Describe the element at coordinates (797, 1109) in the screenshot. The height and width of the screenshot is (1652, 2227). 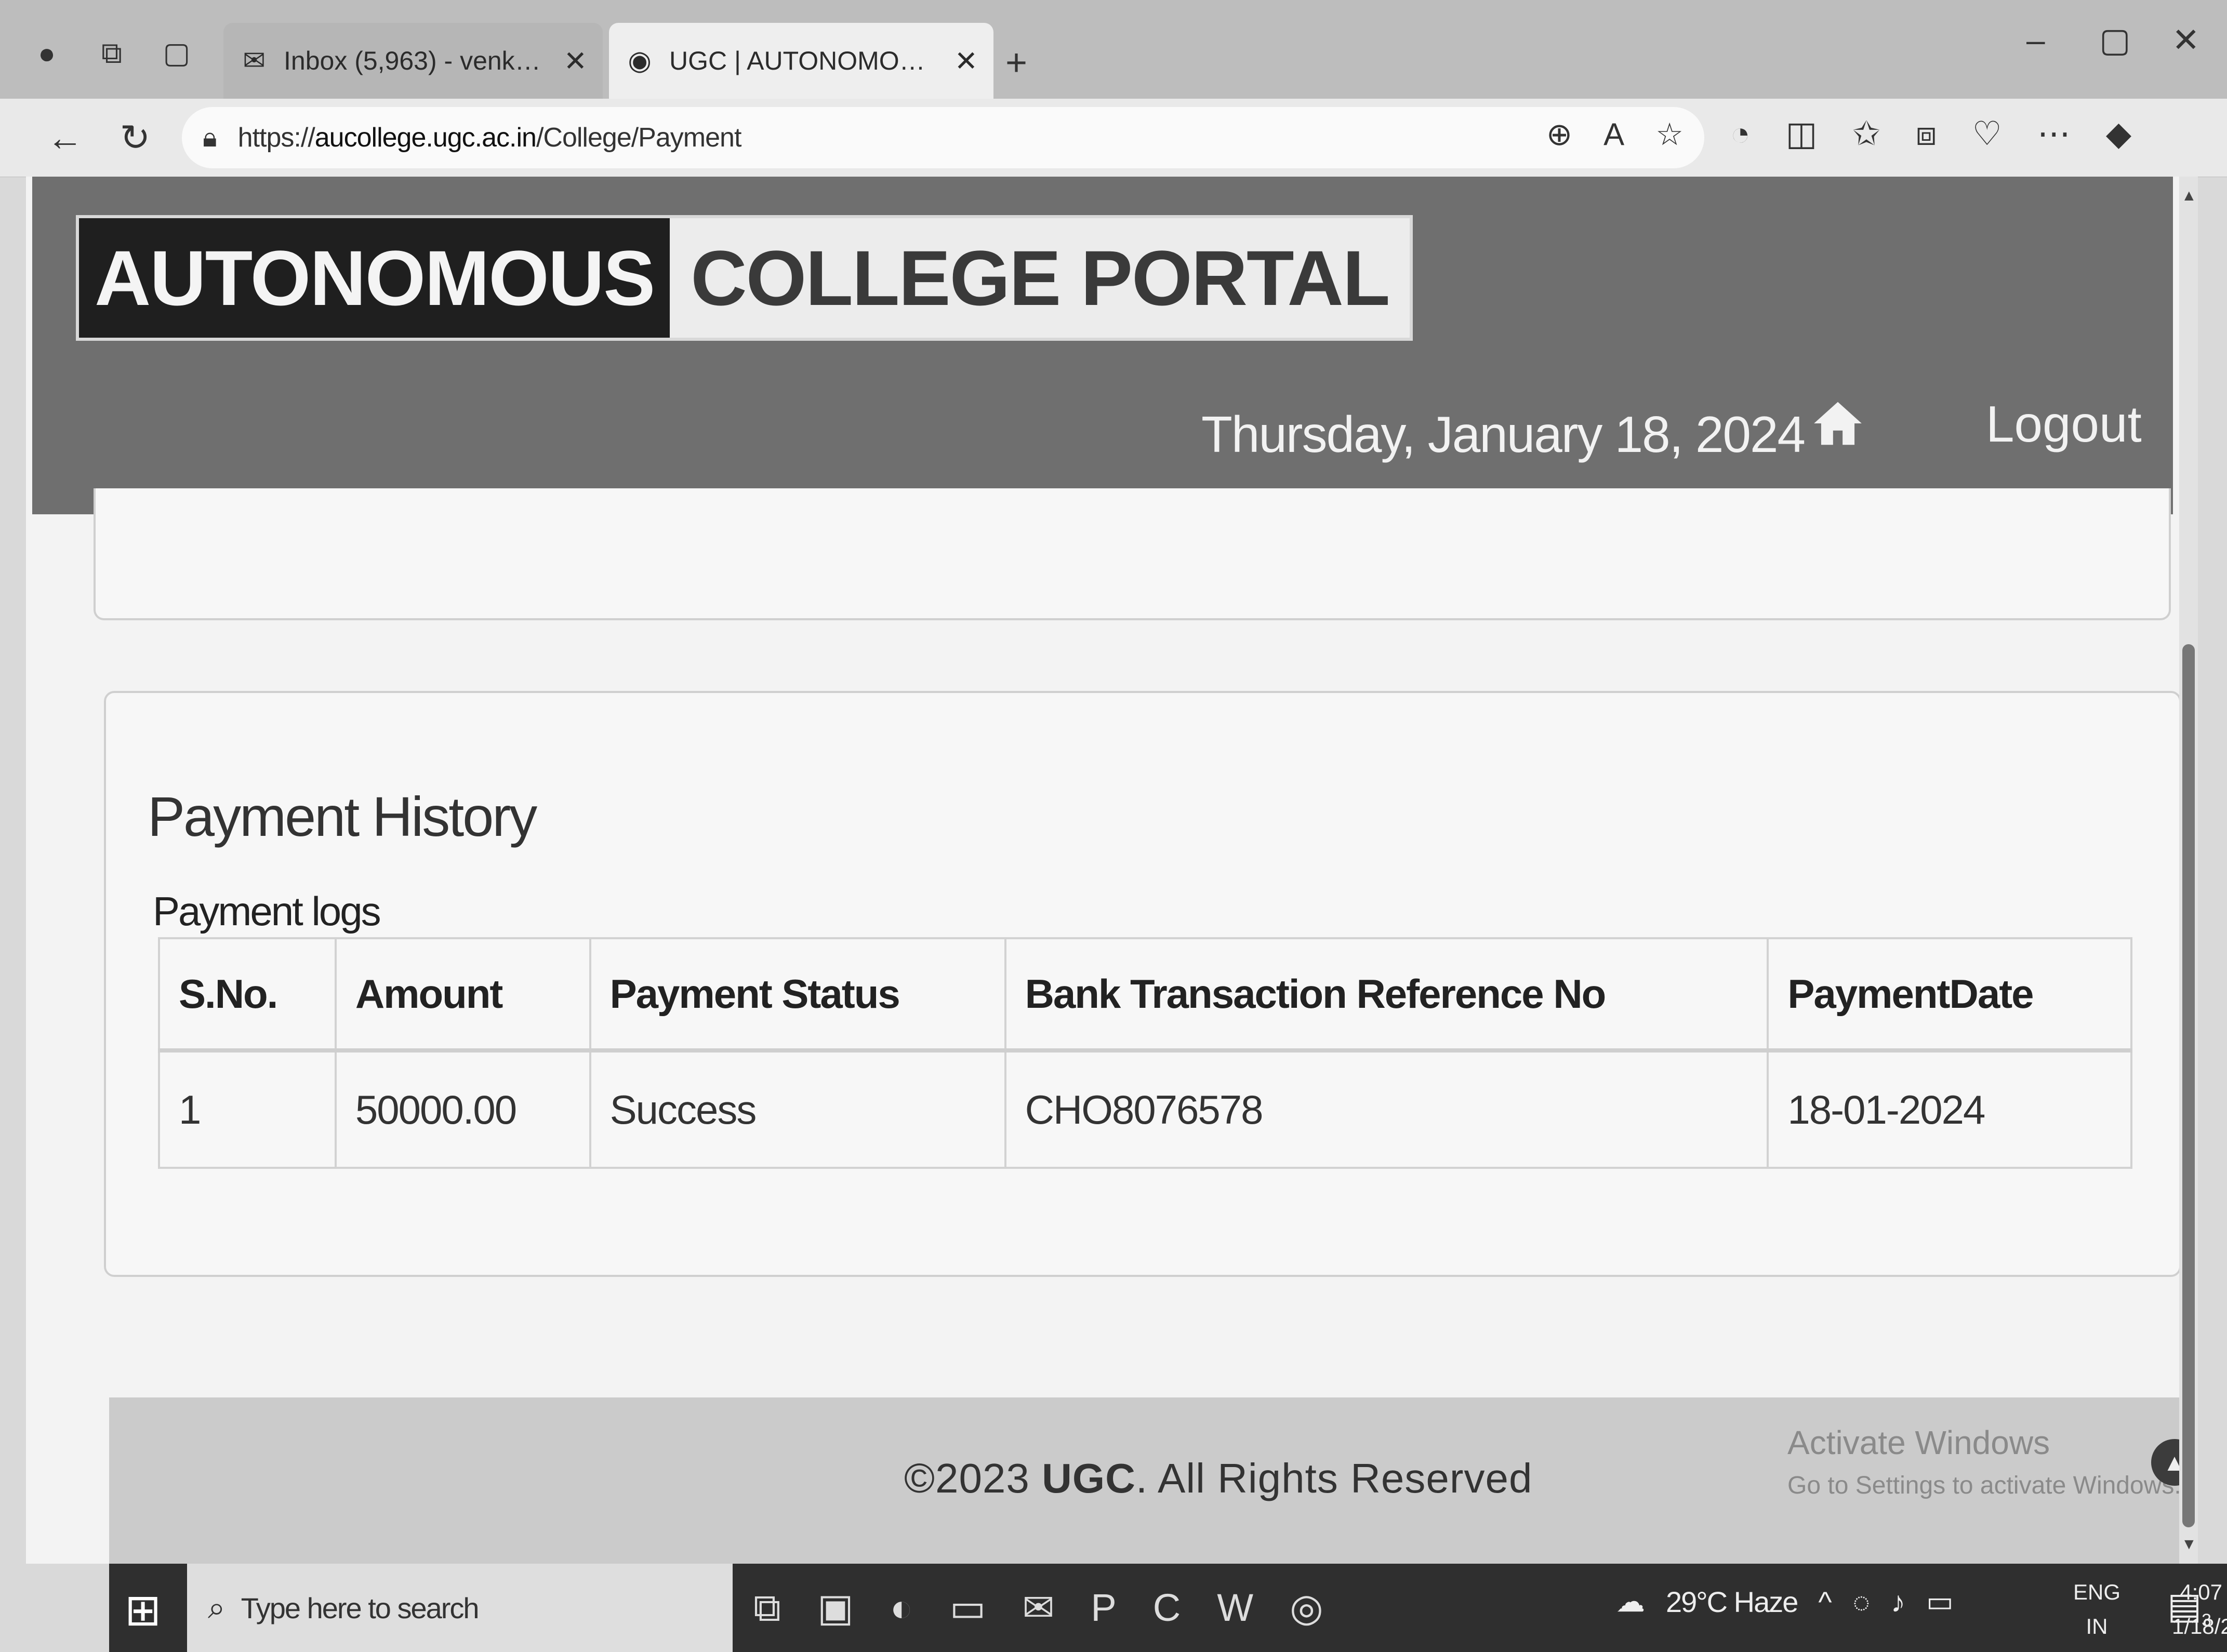
I see `cell-status: Success` at that location.